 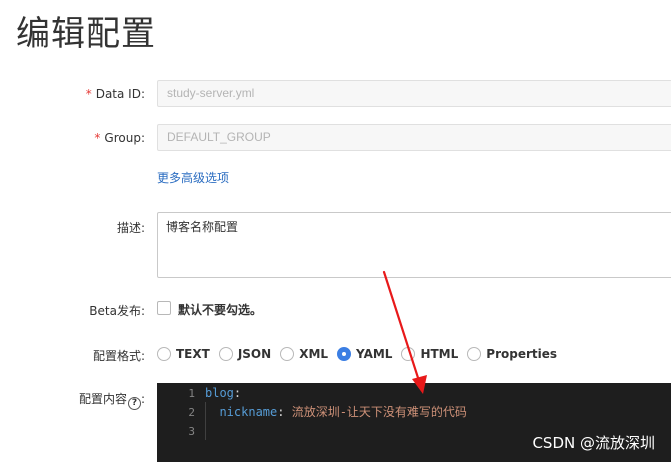 What do you see at coordinates (86, 34) in the screenshot?
I see `page-title: 编辑配置` at bounding box center [86, 34].